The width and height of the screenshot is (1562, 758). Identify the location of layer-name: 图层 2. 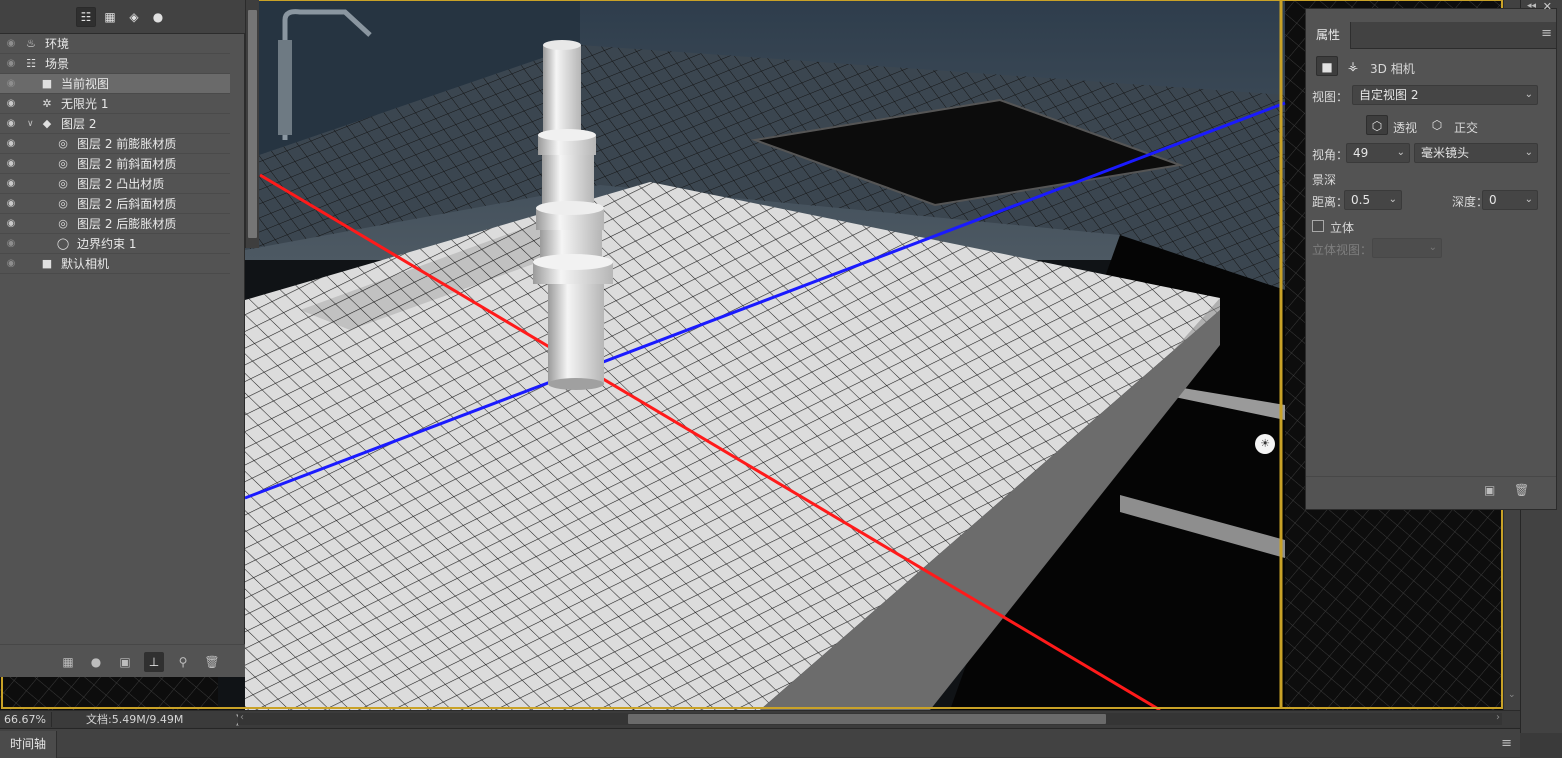
(79, 124).